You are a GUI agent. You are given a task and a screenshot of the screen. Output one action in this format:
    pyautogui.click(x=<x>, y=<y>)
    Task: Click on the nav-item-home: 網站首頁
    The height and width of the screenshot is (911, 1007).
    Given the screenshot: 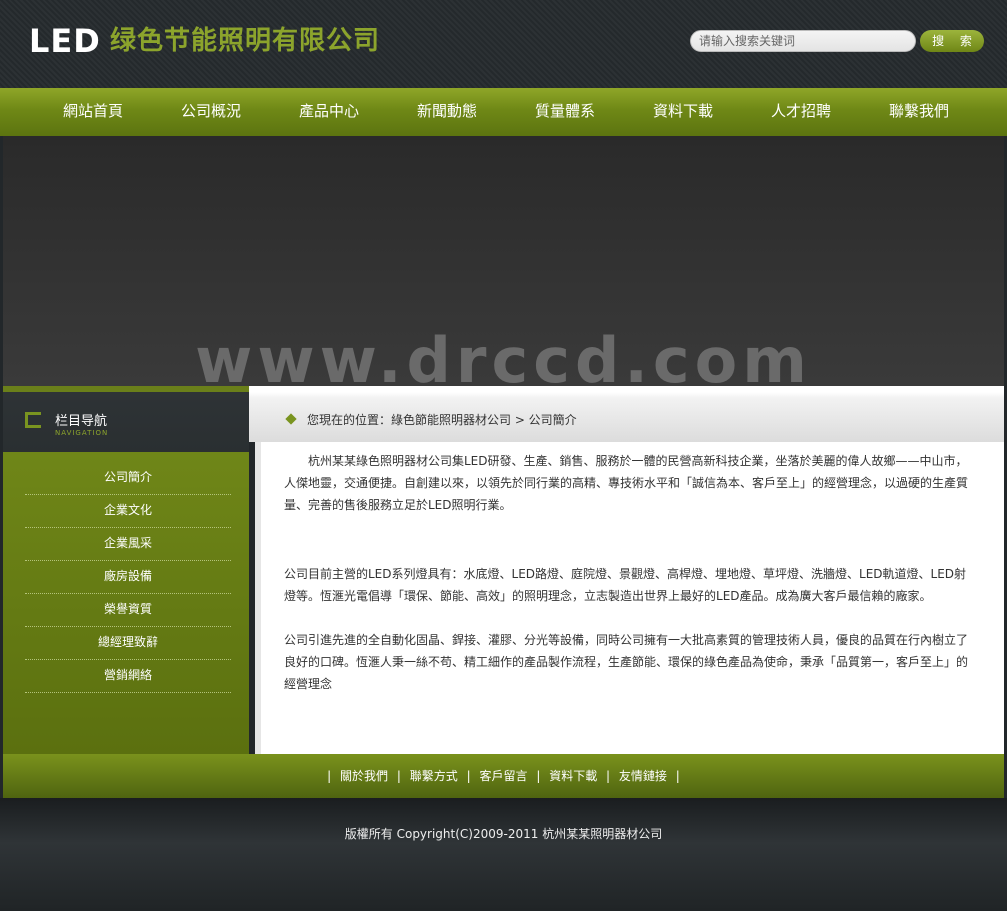 What is the action you would take?
    pyautogui.click(x=93, y=112)
    